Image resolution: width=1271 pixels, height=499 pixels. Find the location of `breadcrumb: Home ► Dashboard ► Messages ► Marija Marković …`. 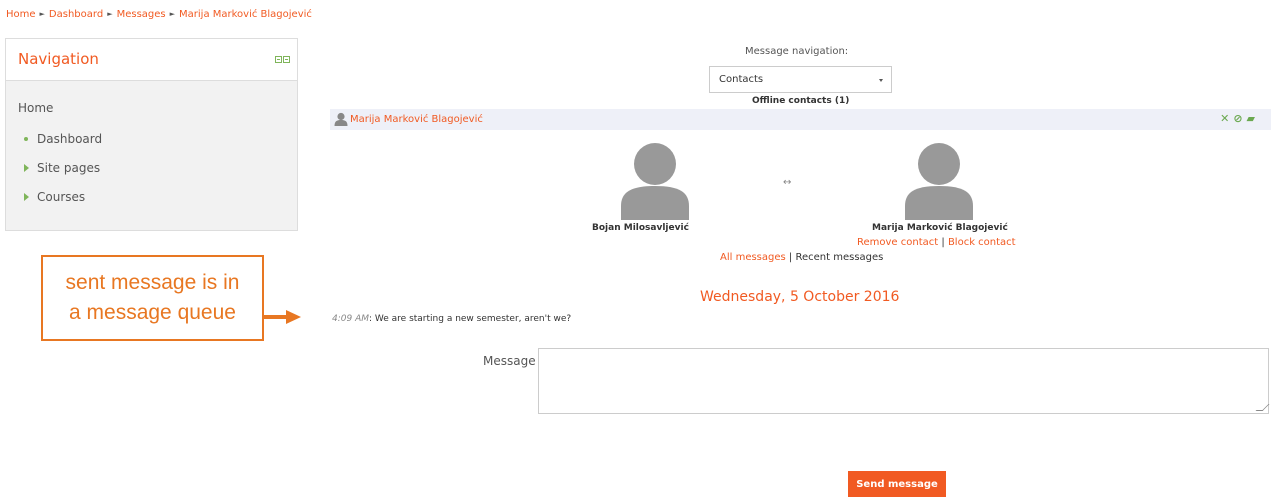

breadcrumb: Home ► Dashboard ► Messages ► Marija Marković … is located at coordinates (159, 14).